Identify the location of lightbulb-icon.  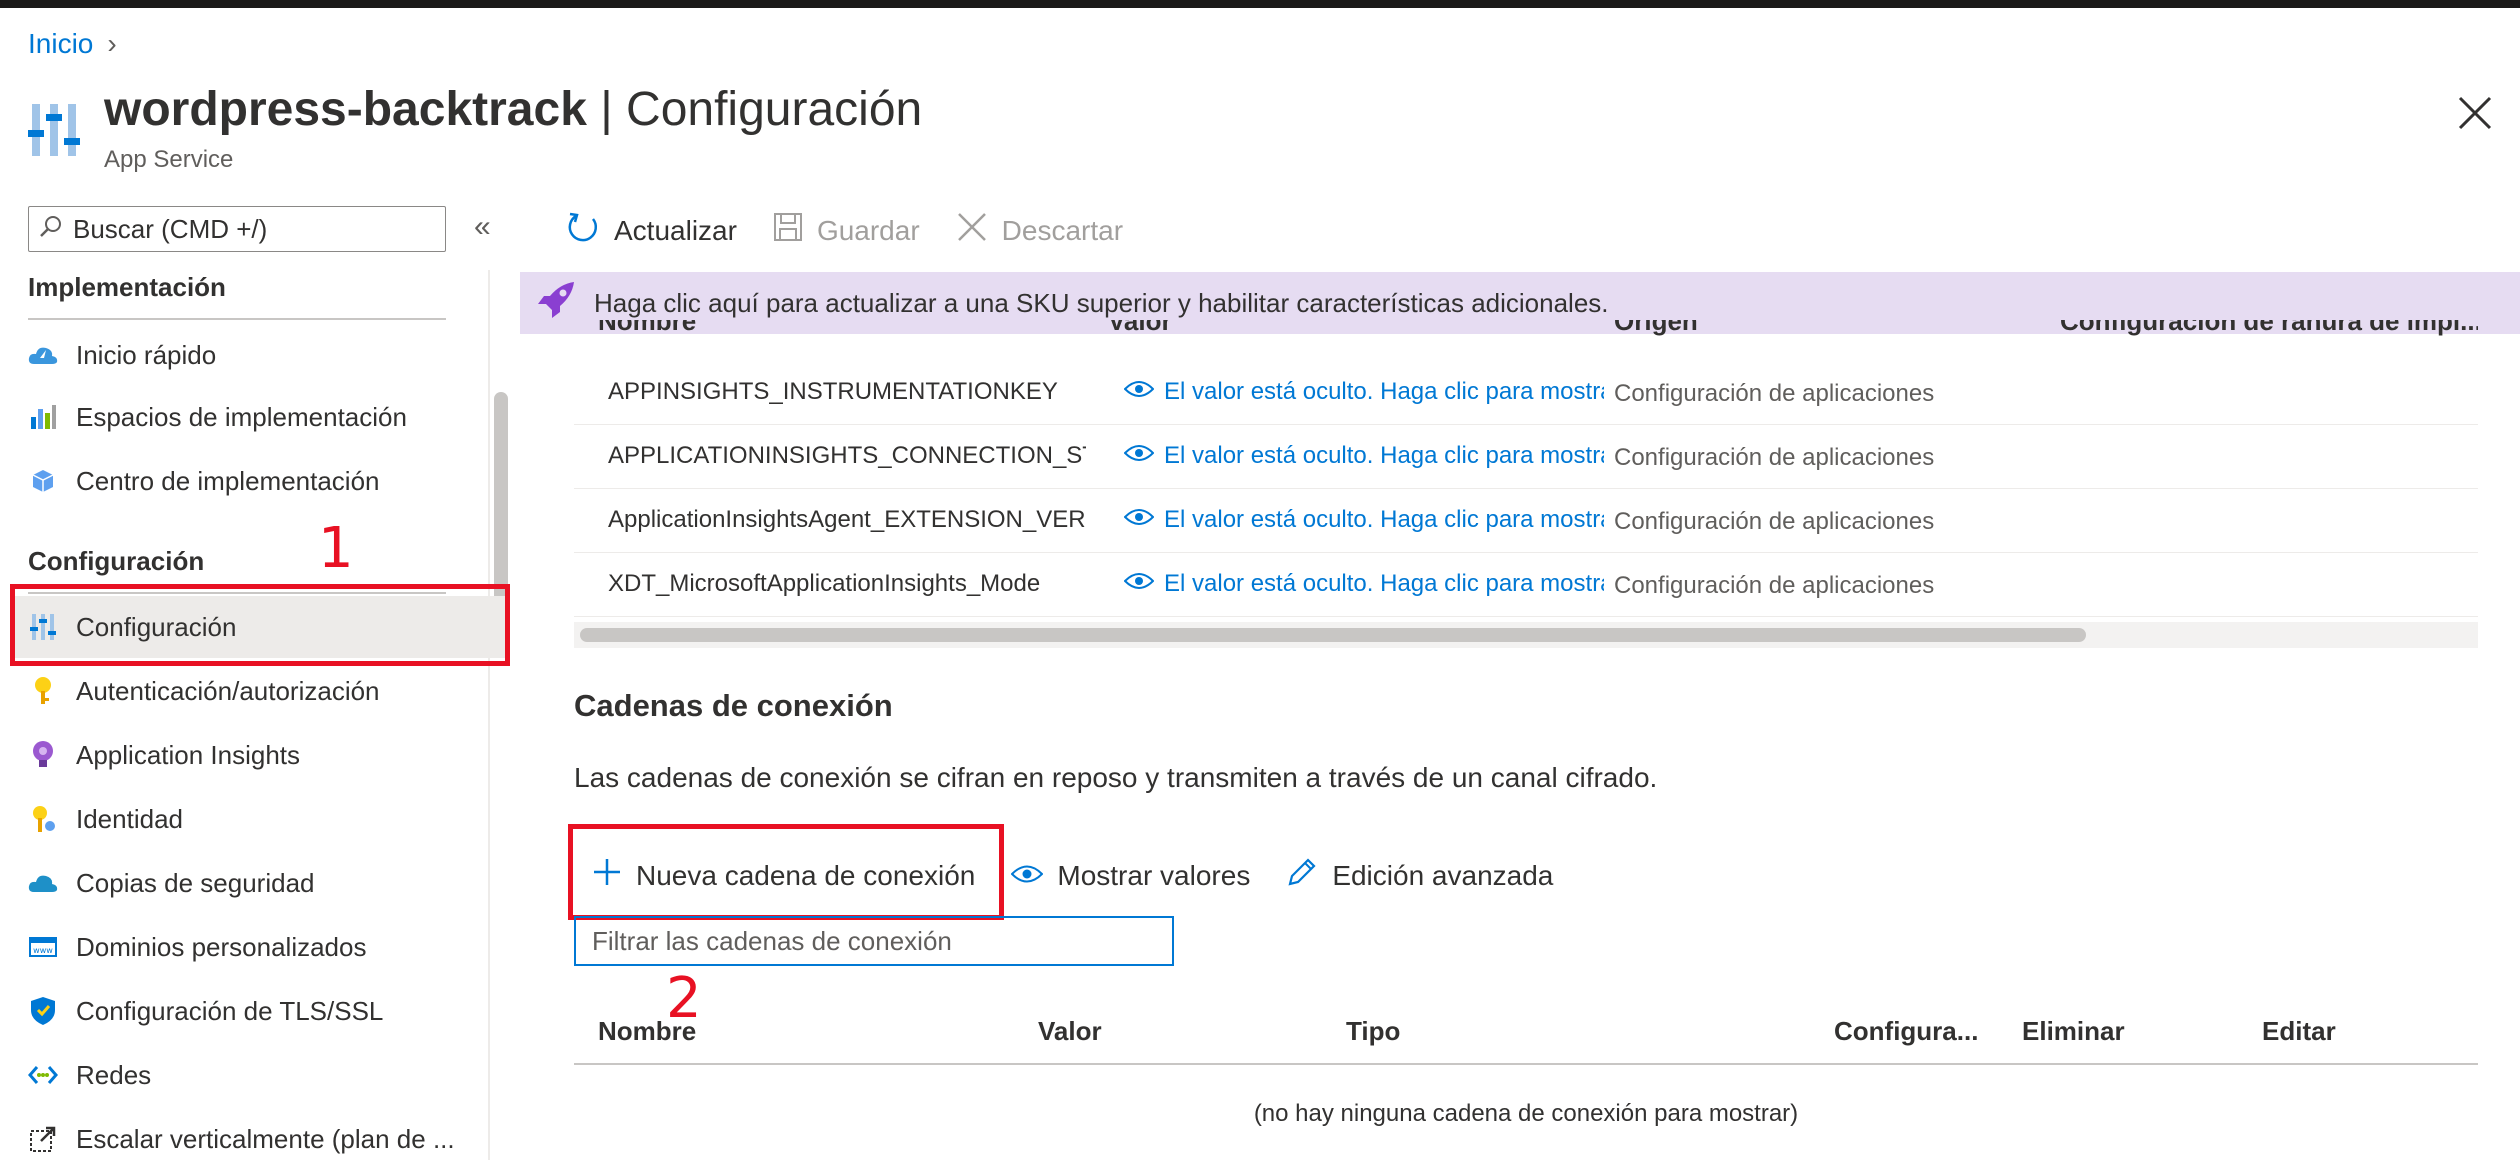
(43, 755).